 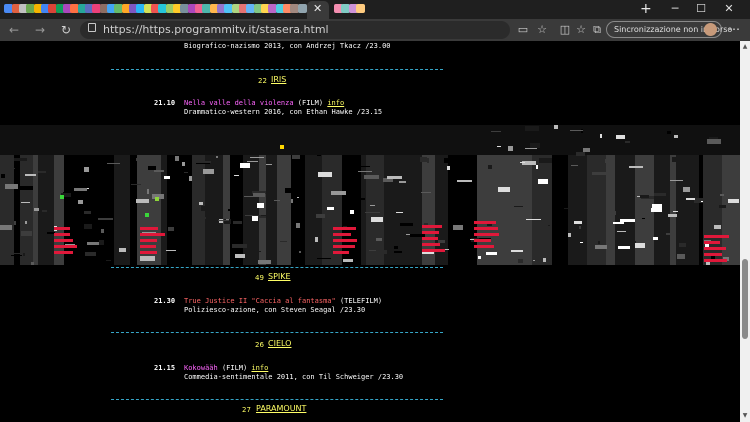 I want to click on profile-avatar, so click(x=710, y=29).